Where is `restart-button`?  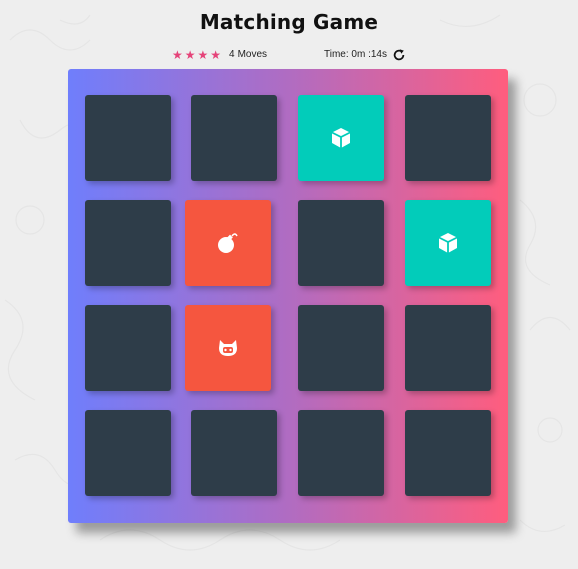
restart-button is located at coordinates (399, 55).